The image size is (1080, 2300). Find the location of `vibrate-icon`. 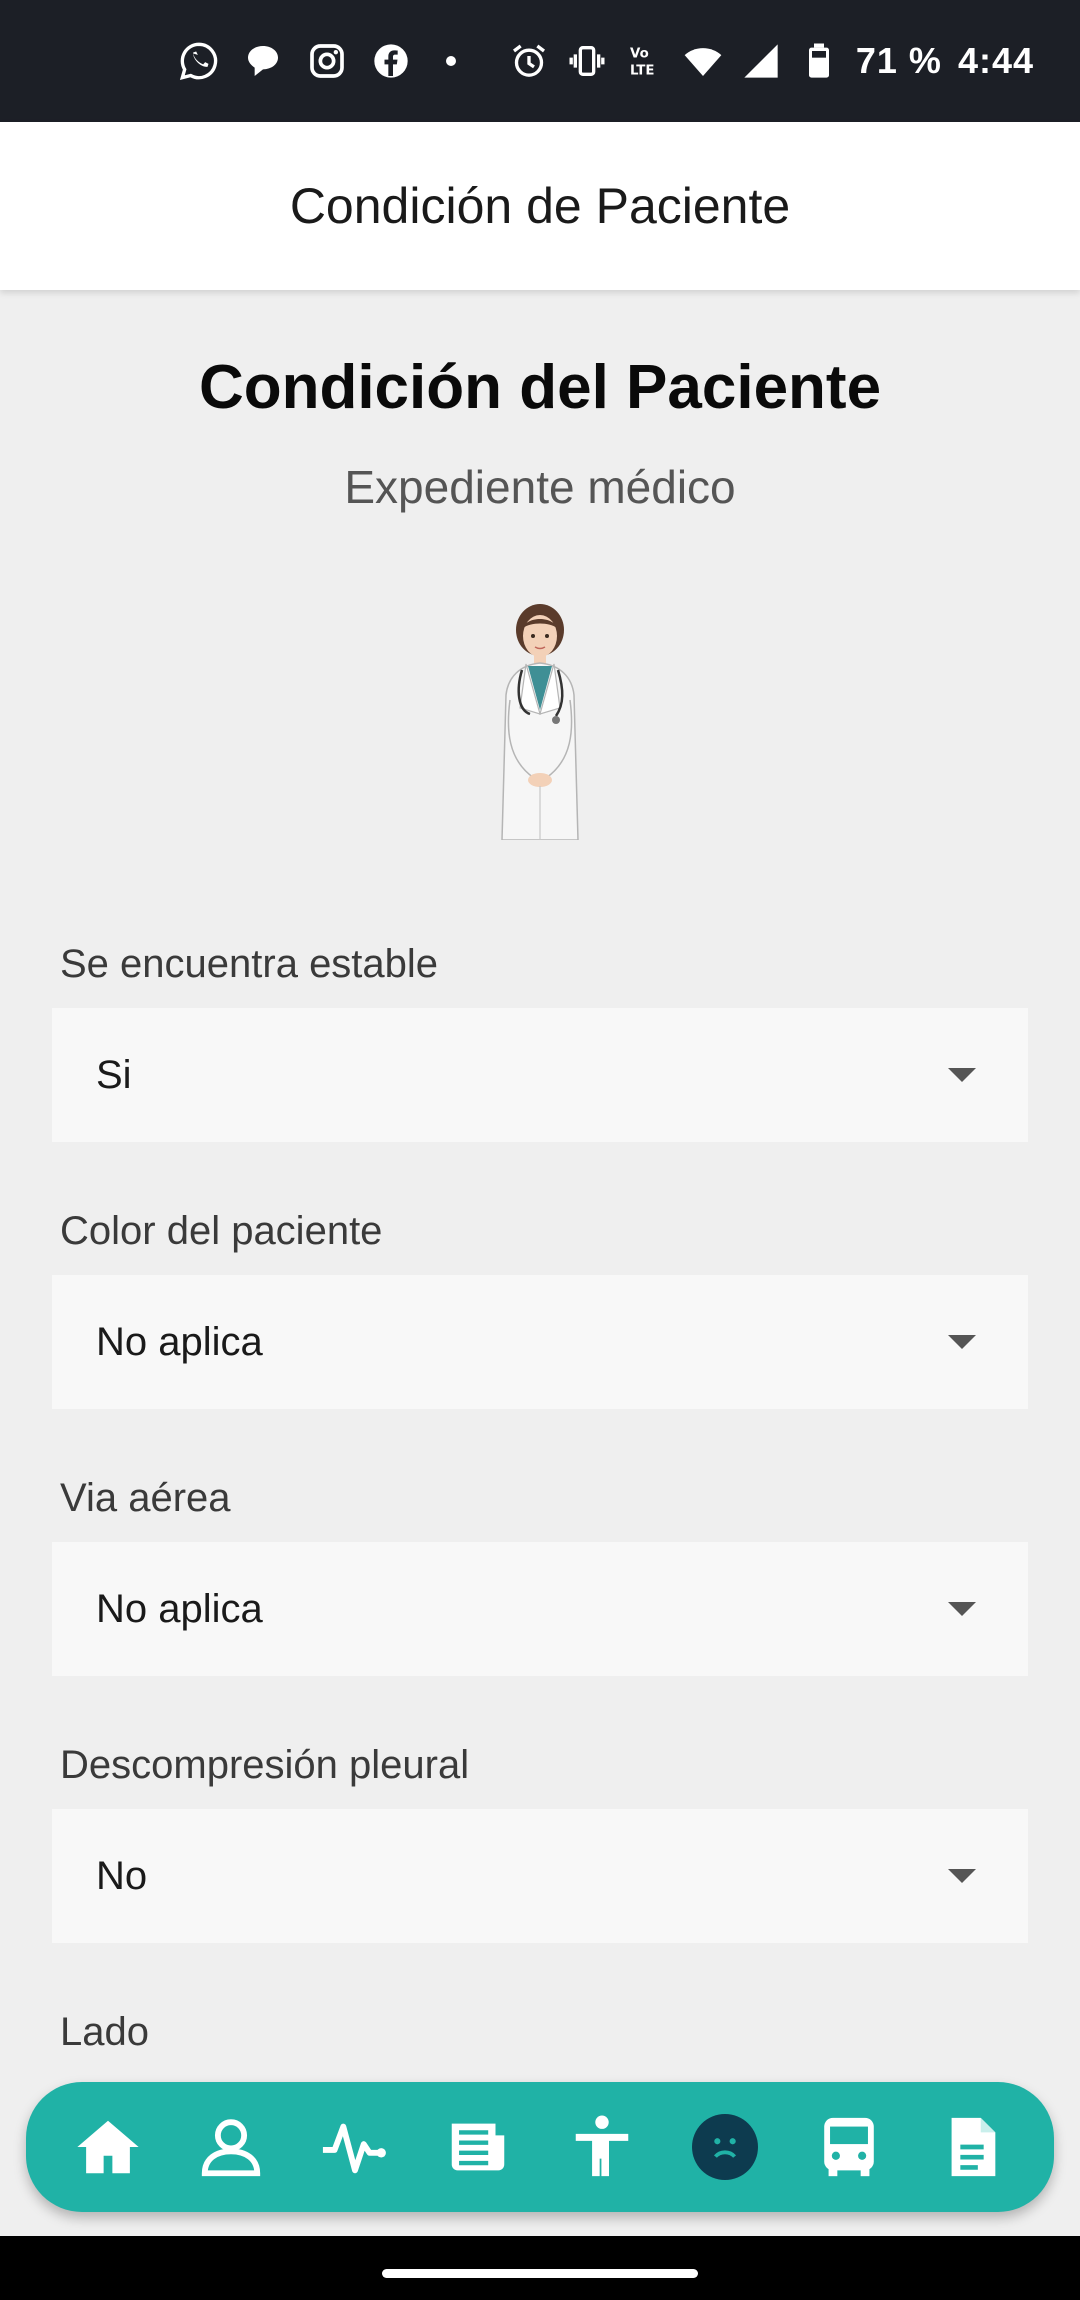

vibrate-icon is located at coordinates (587, 61).